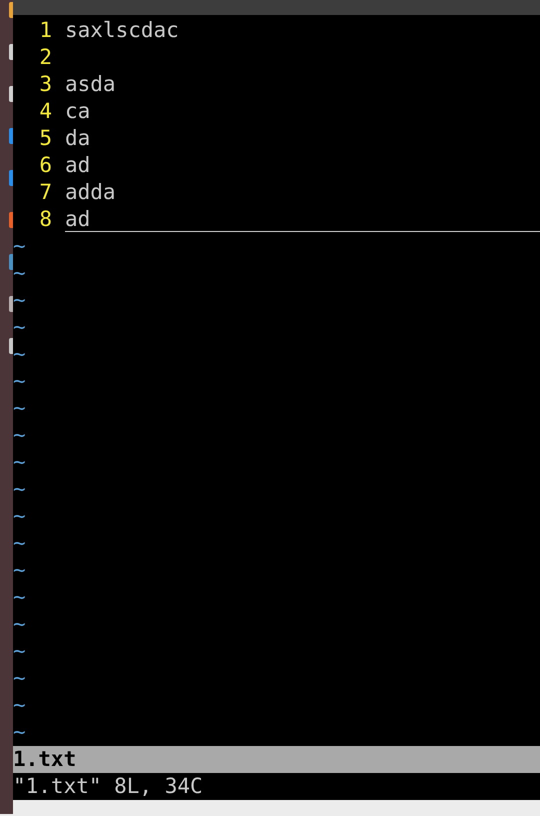  What do you see at coordinates (45, 30) in the screenshot?
I see `line-number: 1` at bounding box center [45, 30].